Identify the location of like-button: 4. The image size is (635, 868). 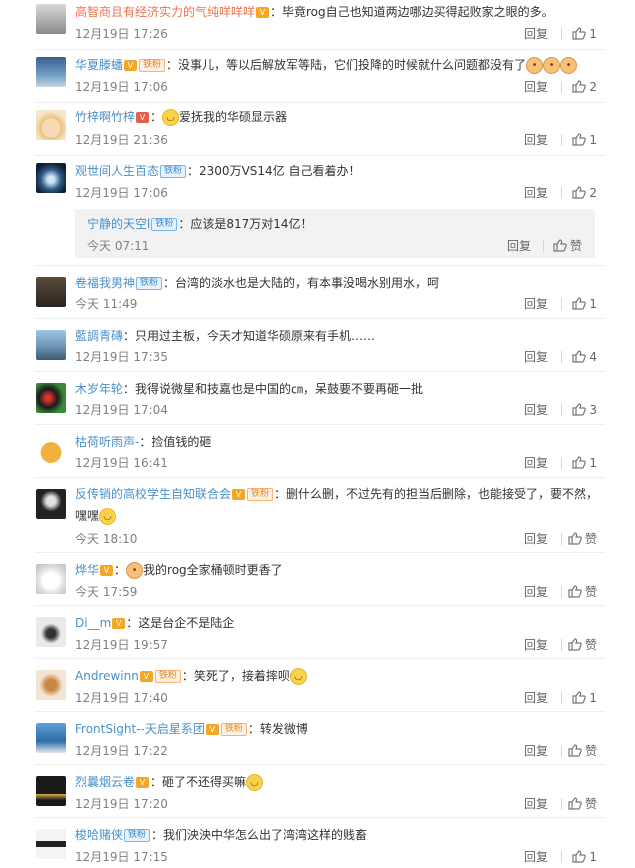
(584, 357).